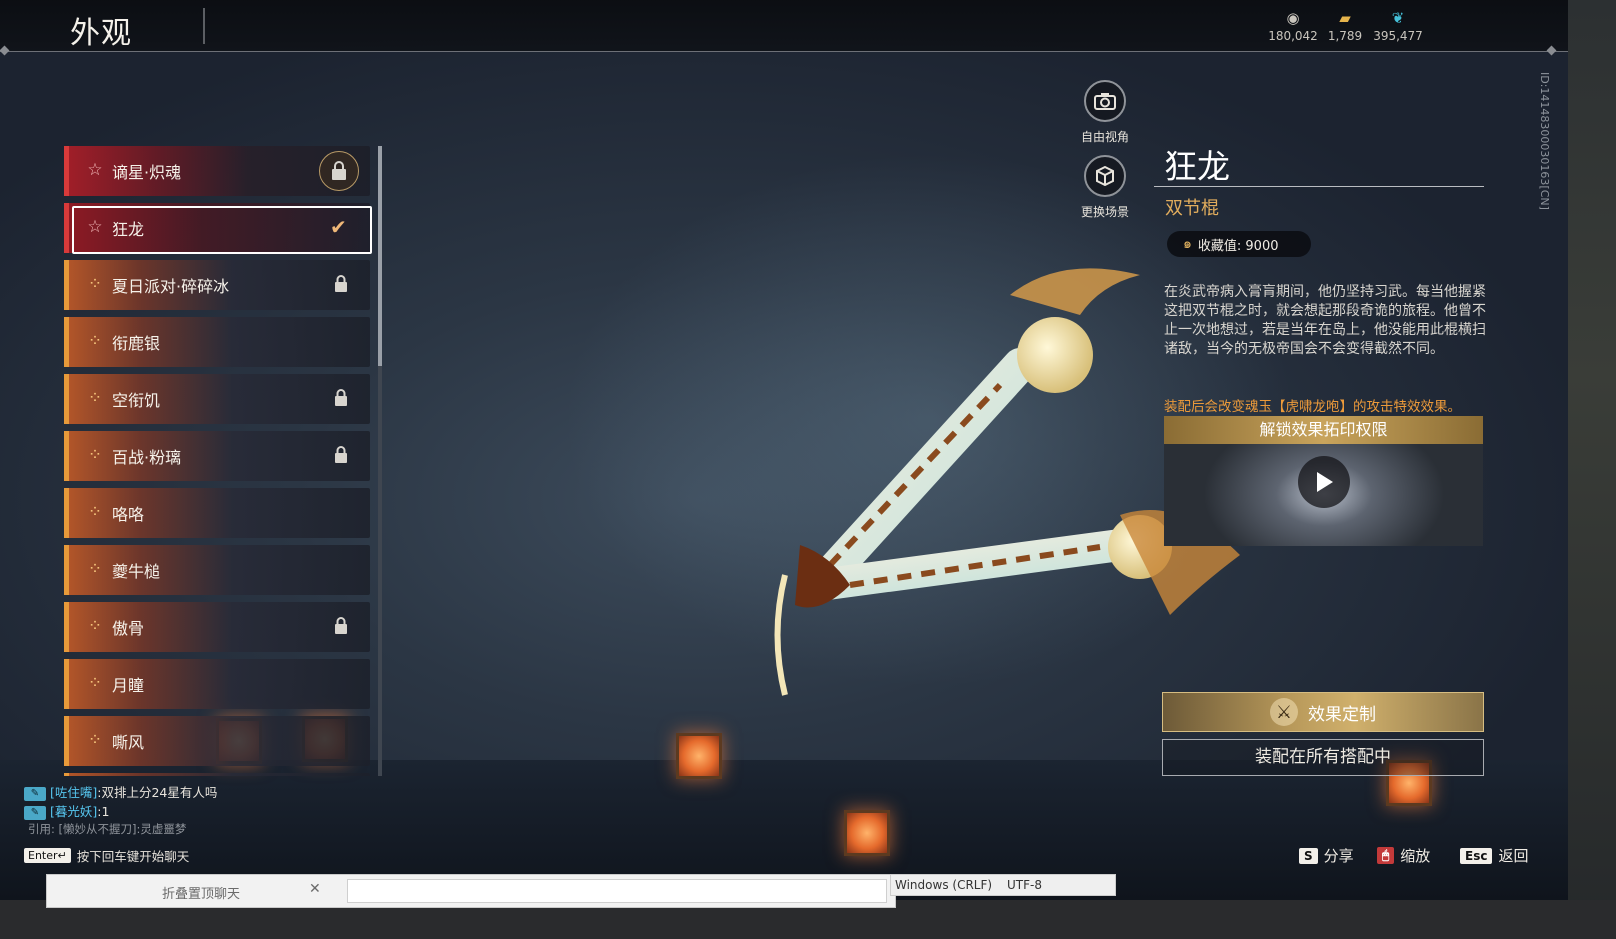  What do you see at coordinates (217, 684) in the screenshot?
I see `list-item: ⁘ 月瞳` at bounding box center [217, 684].